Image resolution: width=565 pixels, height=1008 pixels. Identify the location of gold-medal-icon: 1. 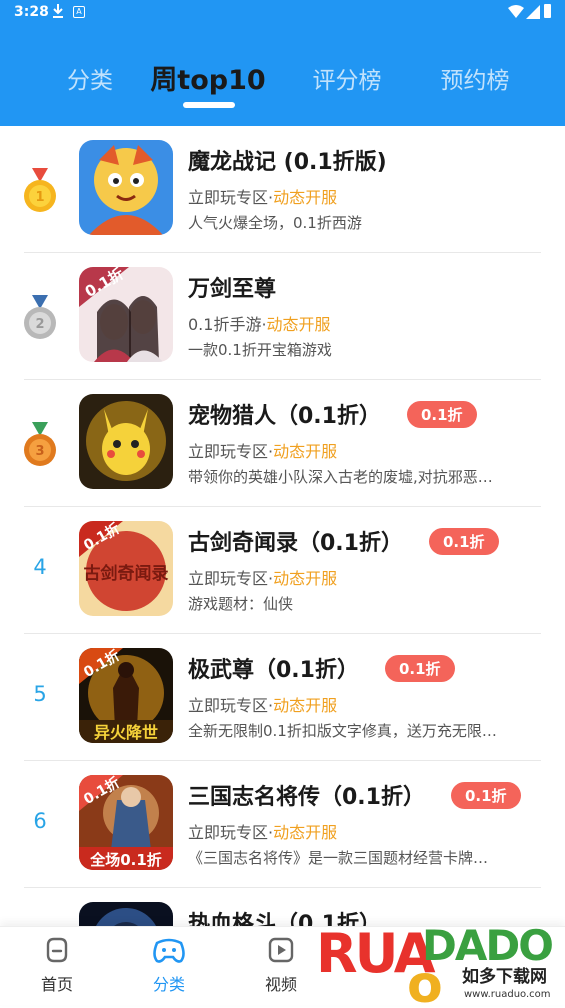
(40, 190).